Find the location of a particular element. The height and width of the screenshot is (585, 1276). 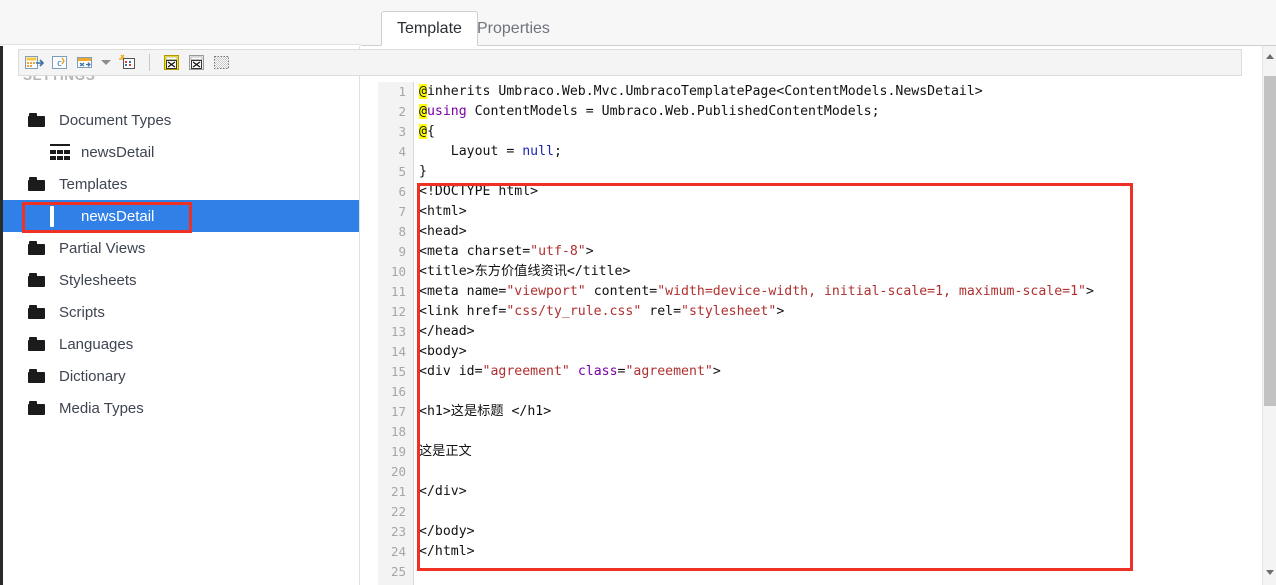

code-line-text: <head> is located at coordinates (440, 232).